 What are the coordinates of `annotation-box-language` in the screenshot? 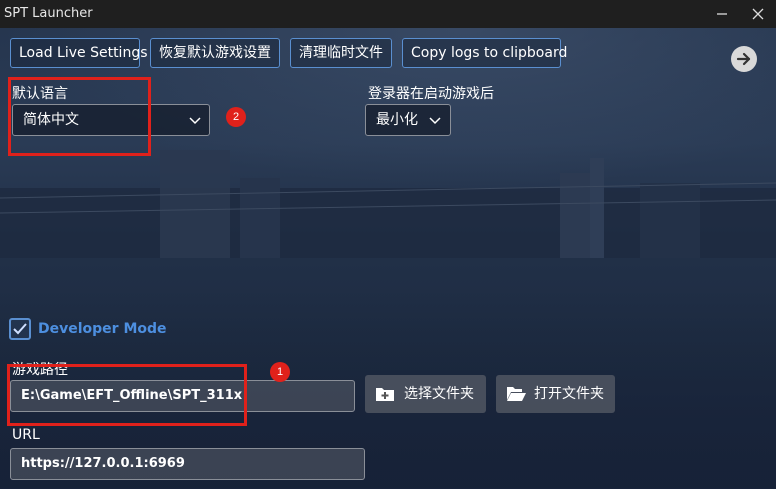 It's located at (79, 116).